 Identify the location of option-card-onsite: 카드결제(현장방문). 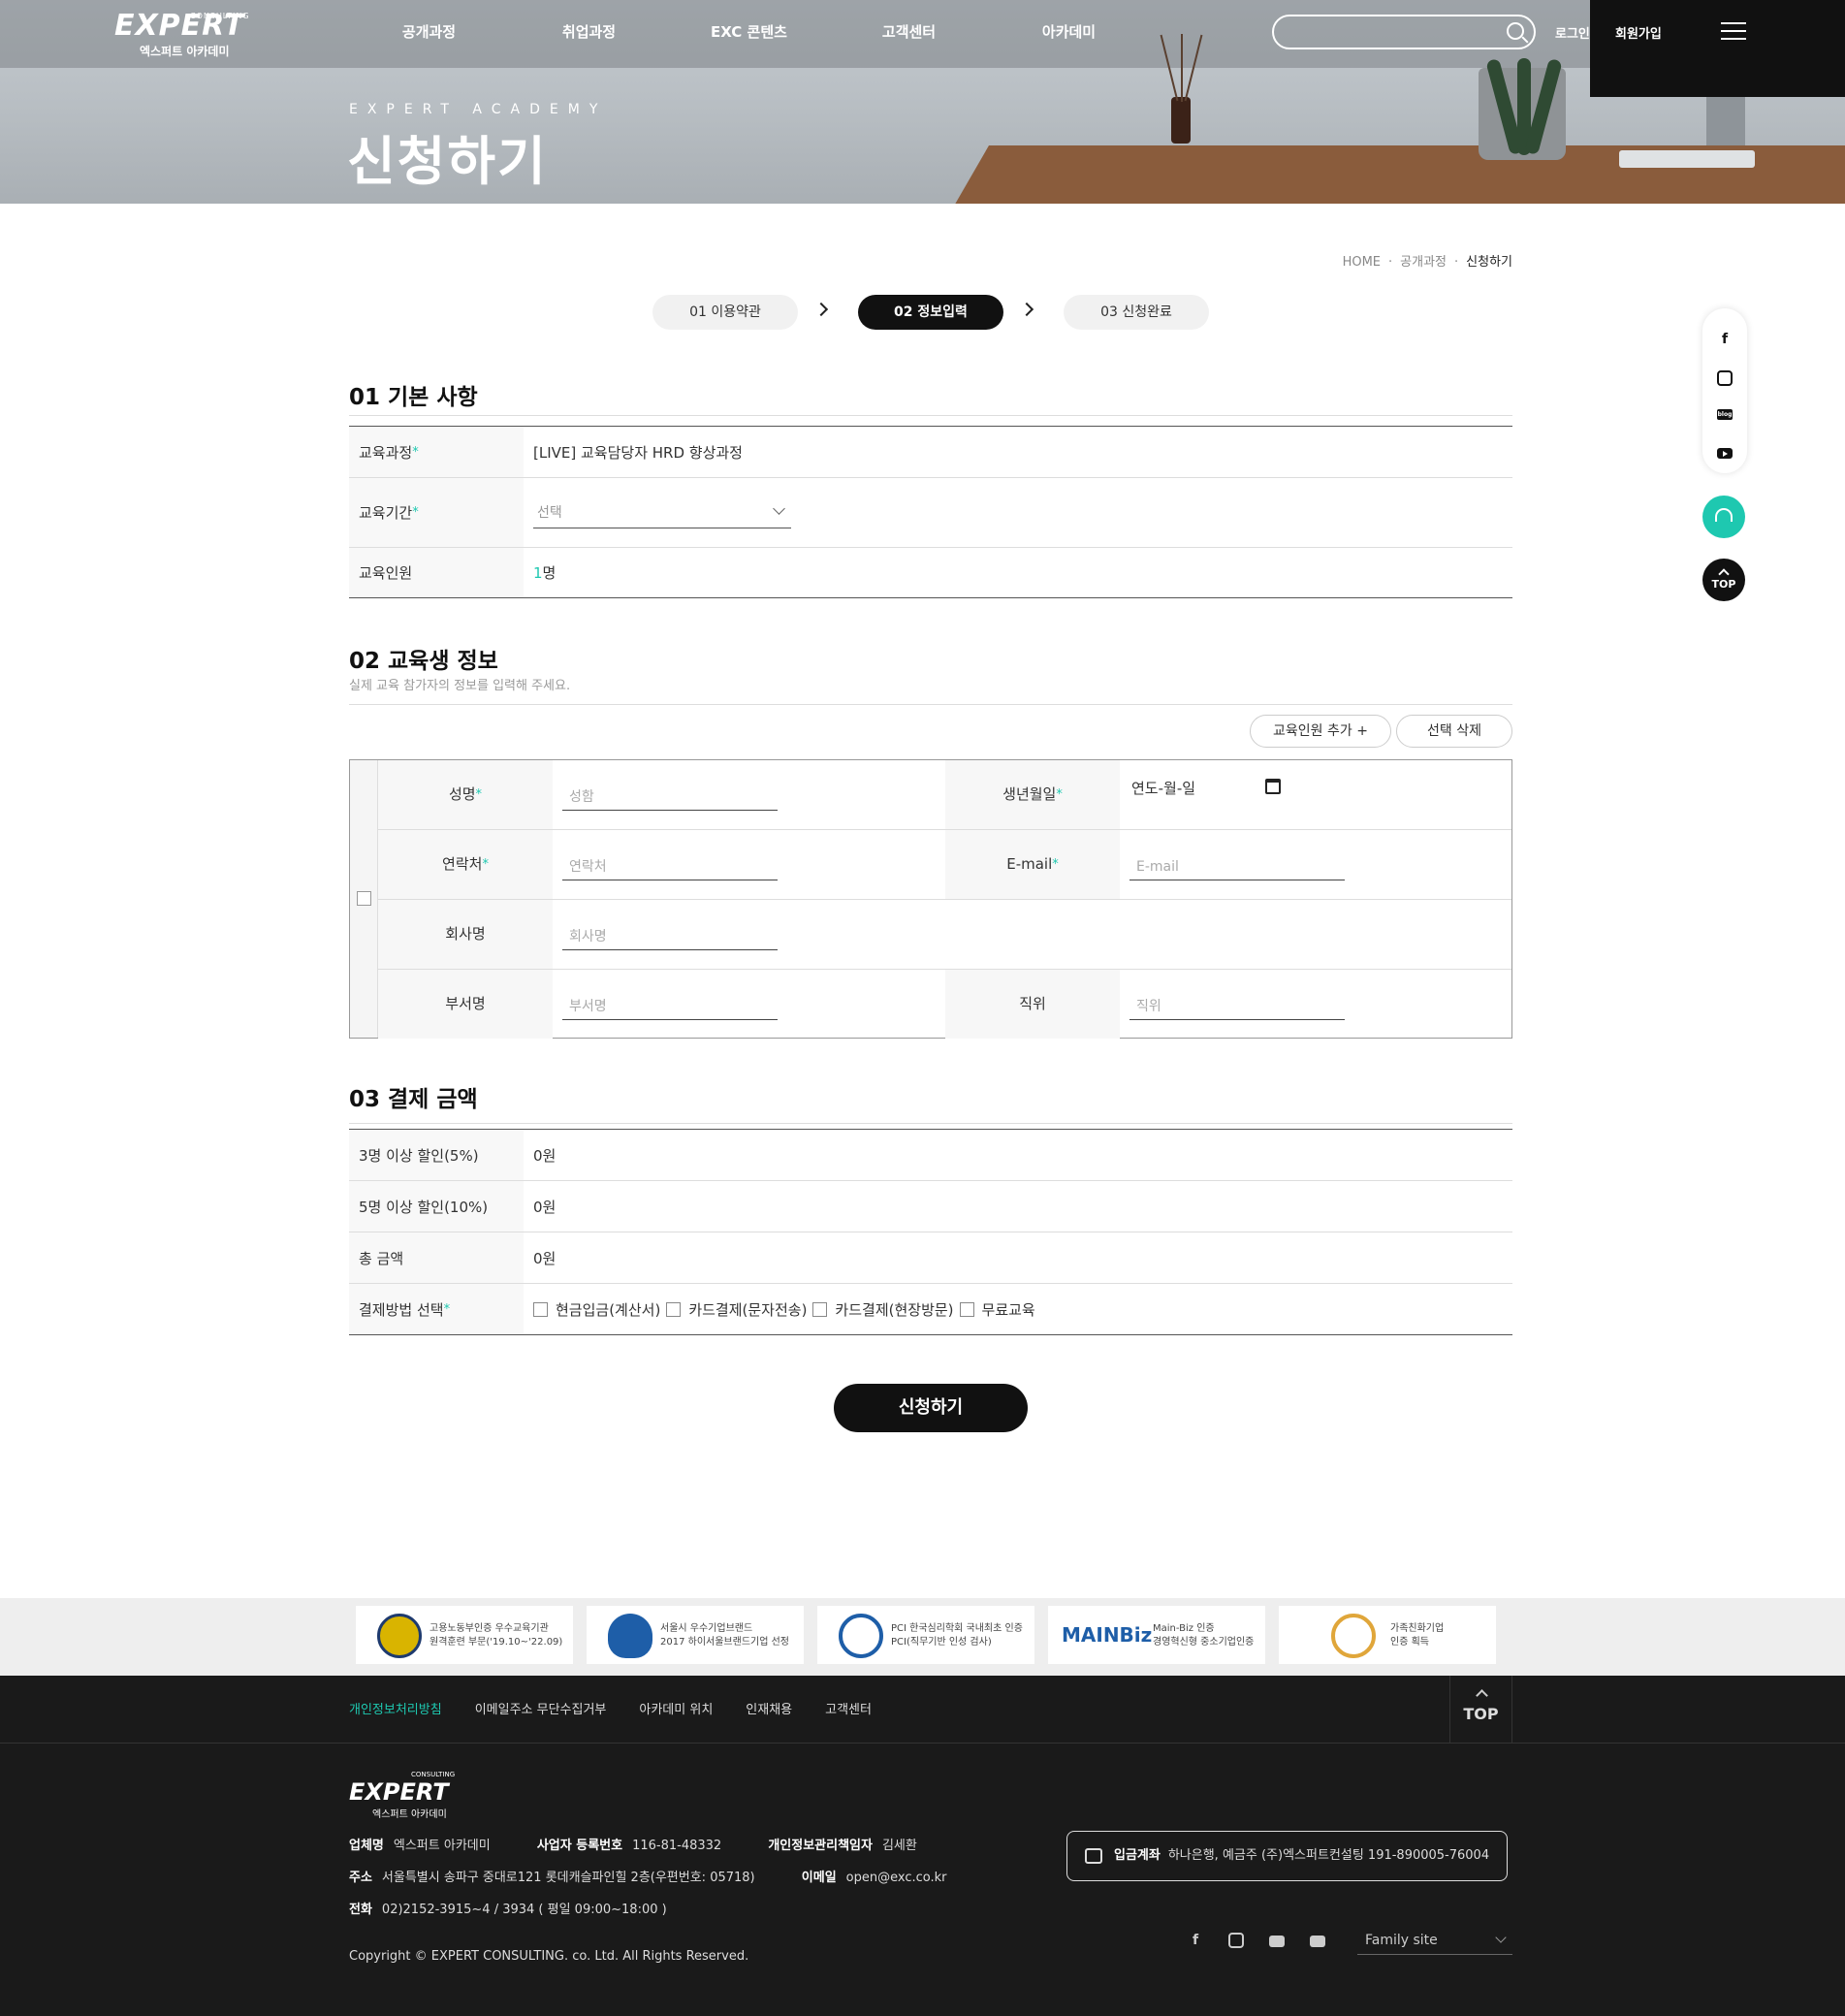
(894, 1309).